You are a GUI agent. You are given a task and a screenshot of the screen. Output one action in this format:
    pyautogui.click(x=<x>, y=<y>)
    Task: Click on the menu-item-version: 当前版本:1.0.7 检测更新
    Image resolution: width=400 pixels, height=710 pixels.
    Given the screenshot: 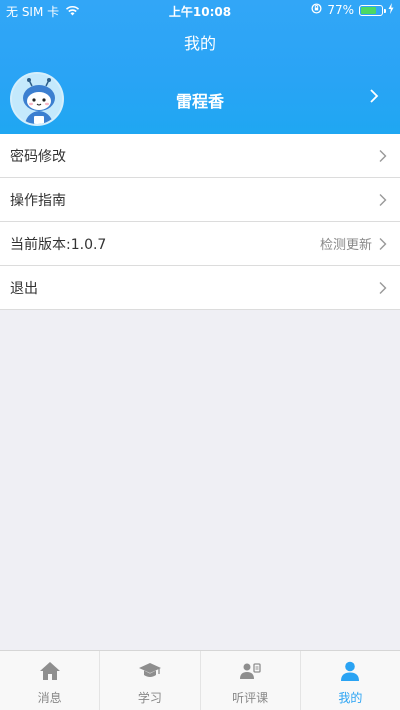 What is the action you would take?
    pyautogui.click(x=200, y=244)
    